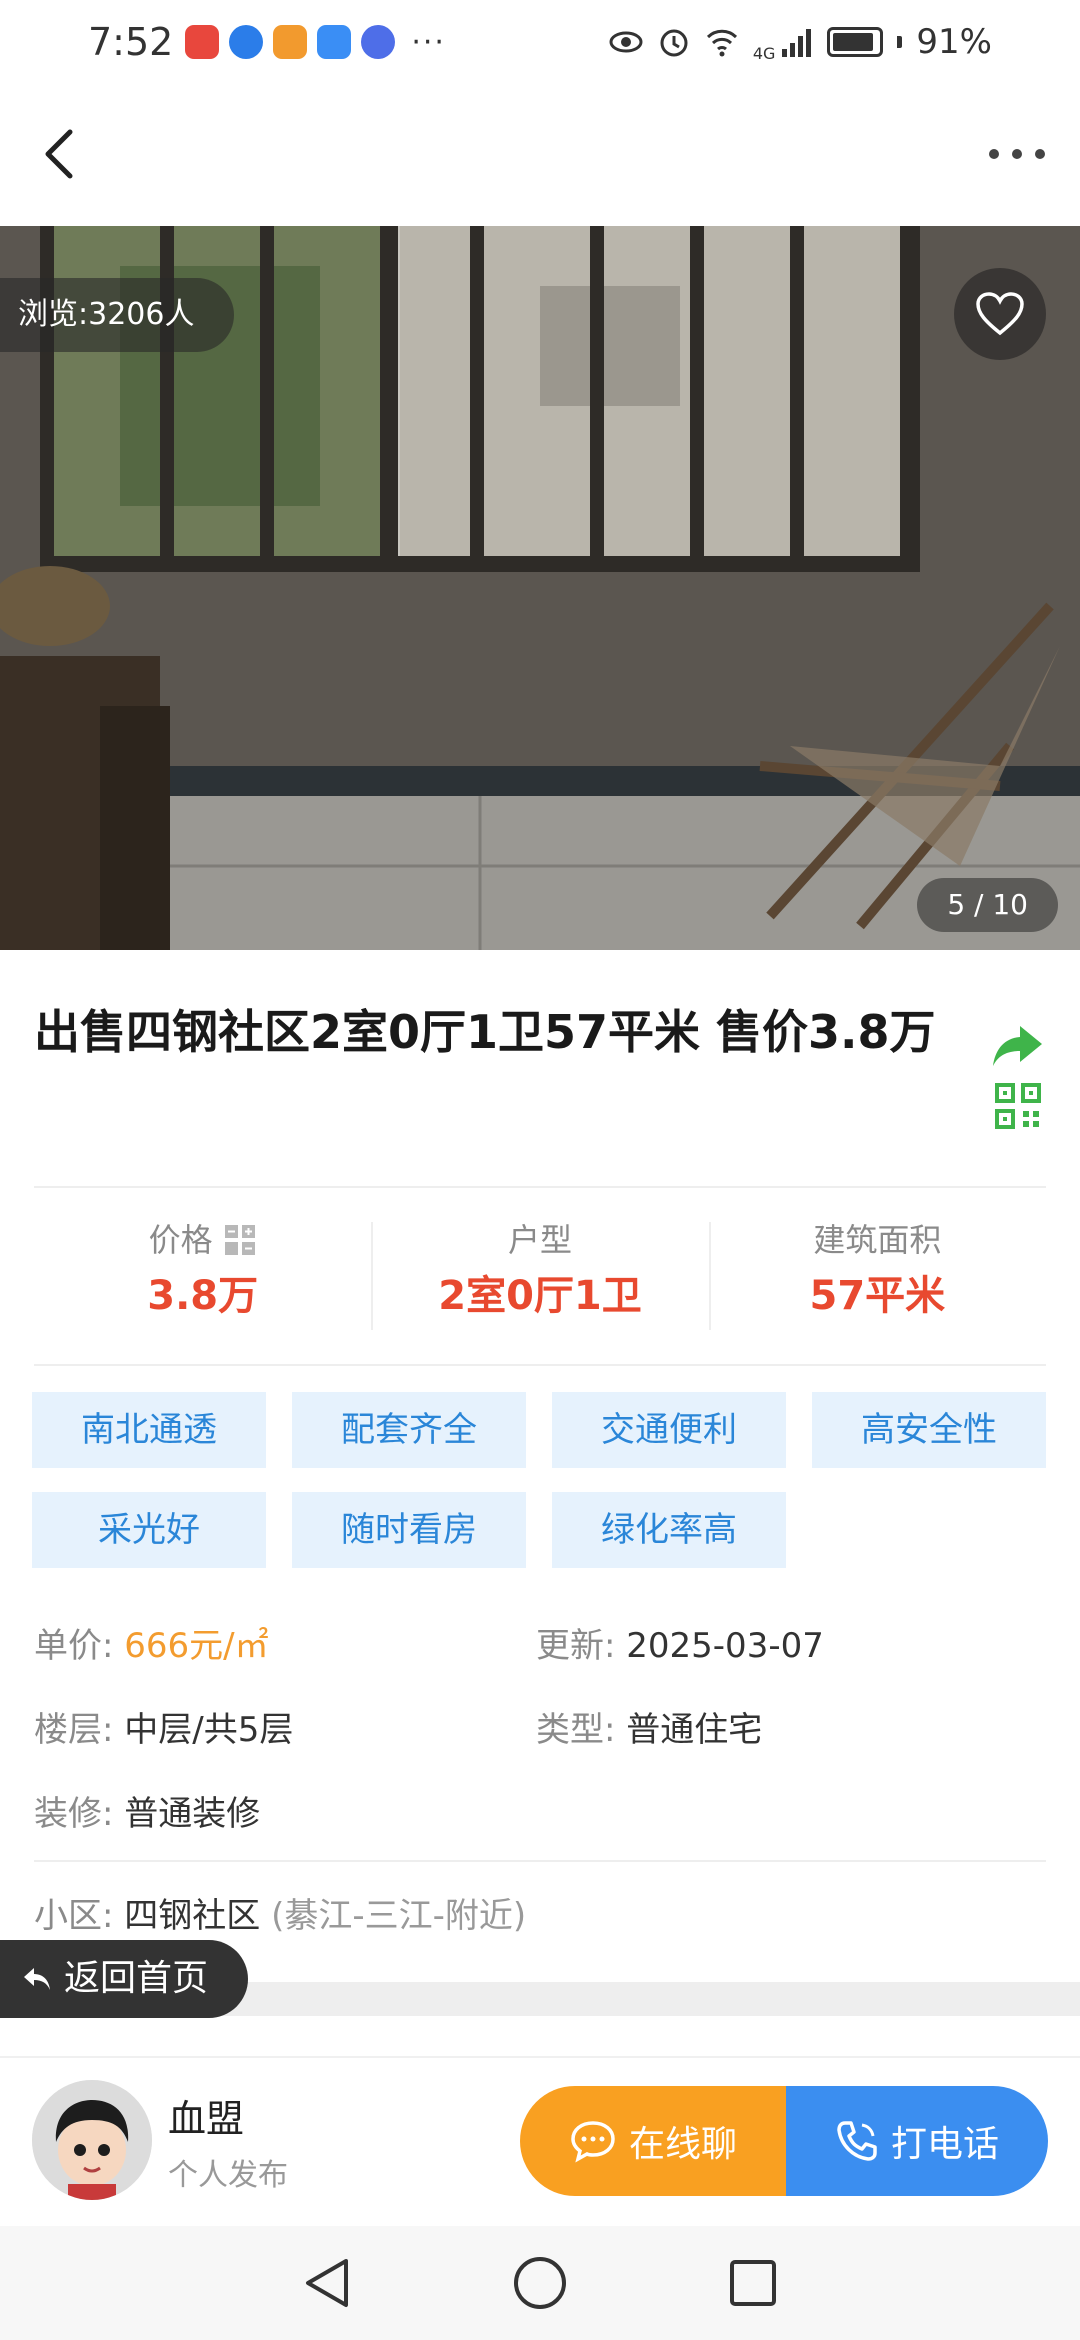 This screenshot has height=2340, width=1080. Describe the element at coordinates (62, 154) in the screenshot. I see `back-arrow-icon` at that location.